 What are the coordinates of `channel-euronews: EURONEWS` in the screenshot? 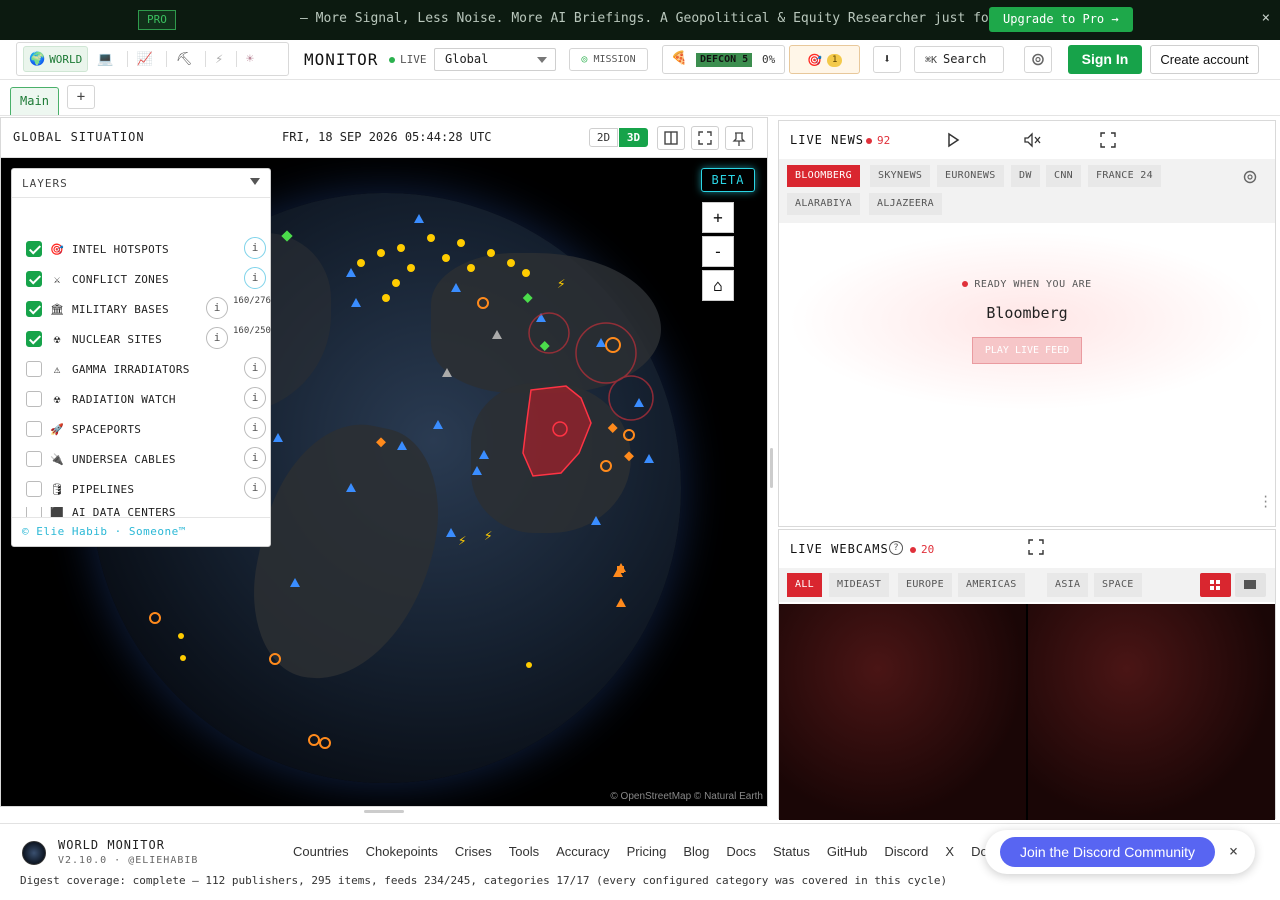 It's located at (970, 176).